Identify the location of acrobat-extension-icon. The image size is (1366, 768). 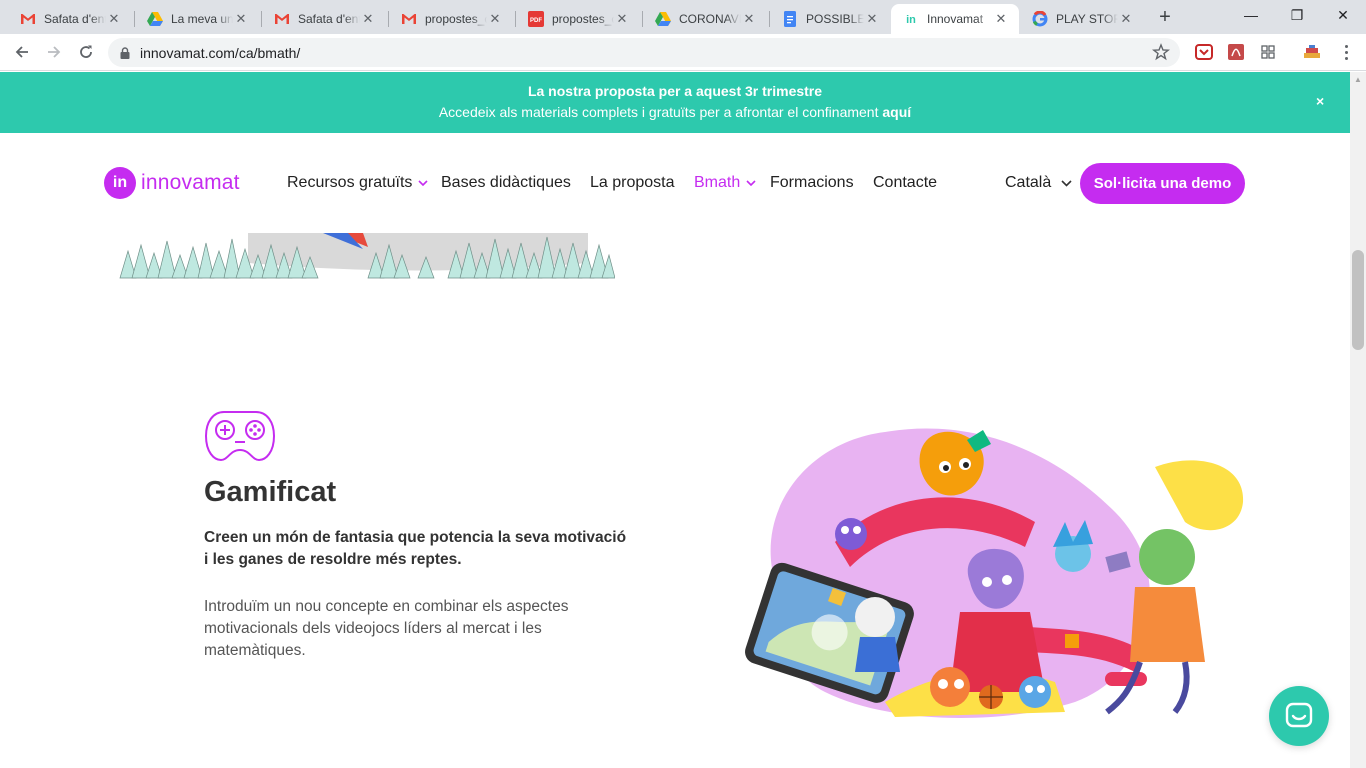
(1236, 52).